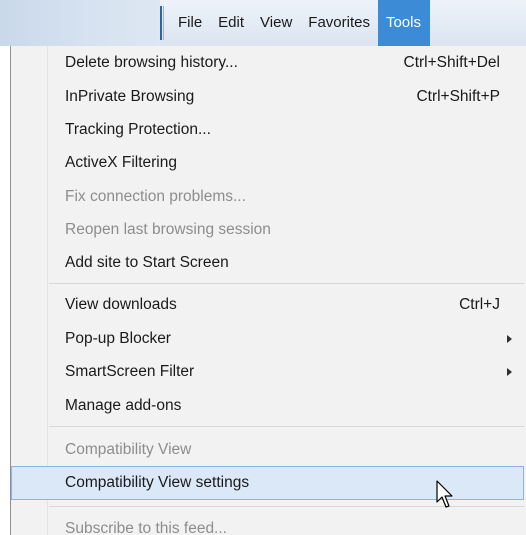  What do you see at coordinates (479, 304) in the screenshot?
I see `menu-item-shortcut: Ctrl+J` at bounding box center [479, 304].